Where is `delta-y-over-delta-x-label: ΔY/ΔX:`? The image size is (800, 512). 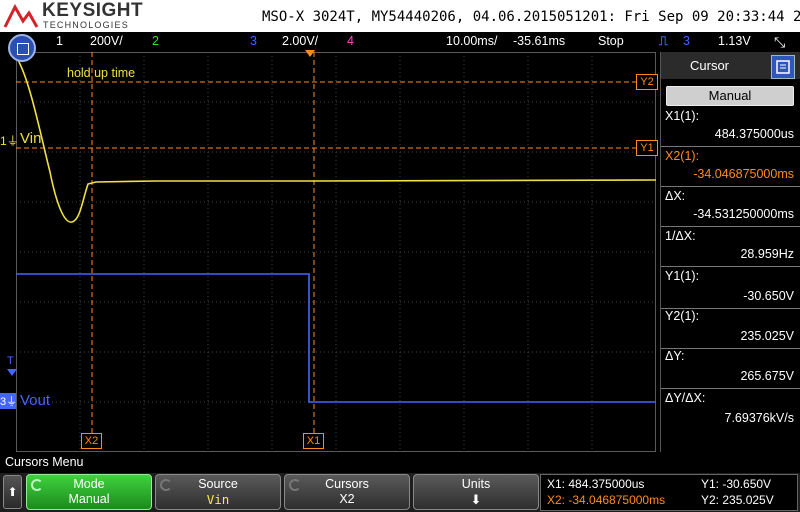
delta-y-over-delta-x-label: ΔY/ΔX: is located at coordinates (685, 398).